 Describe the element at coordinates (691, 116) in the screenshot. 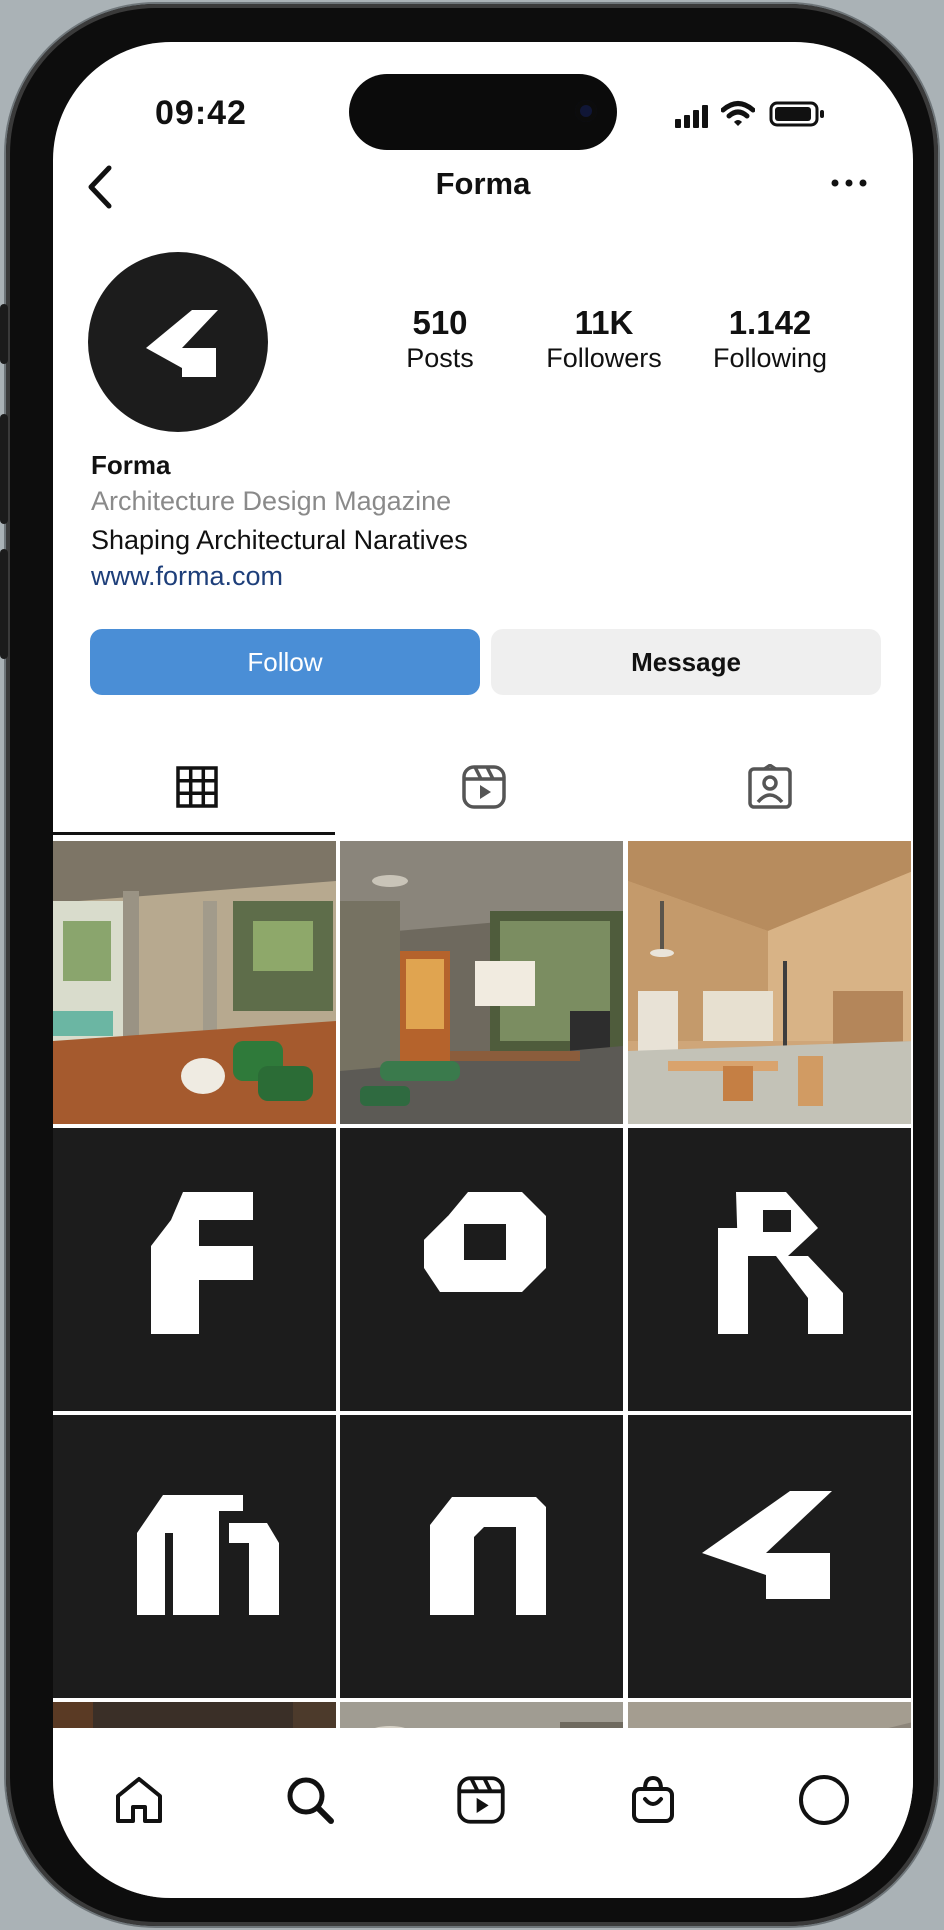

I see `signal-icon` at that location.